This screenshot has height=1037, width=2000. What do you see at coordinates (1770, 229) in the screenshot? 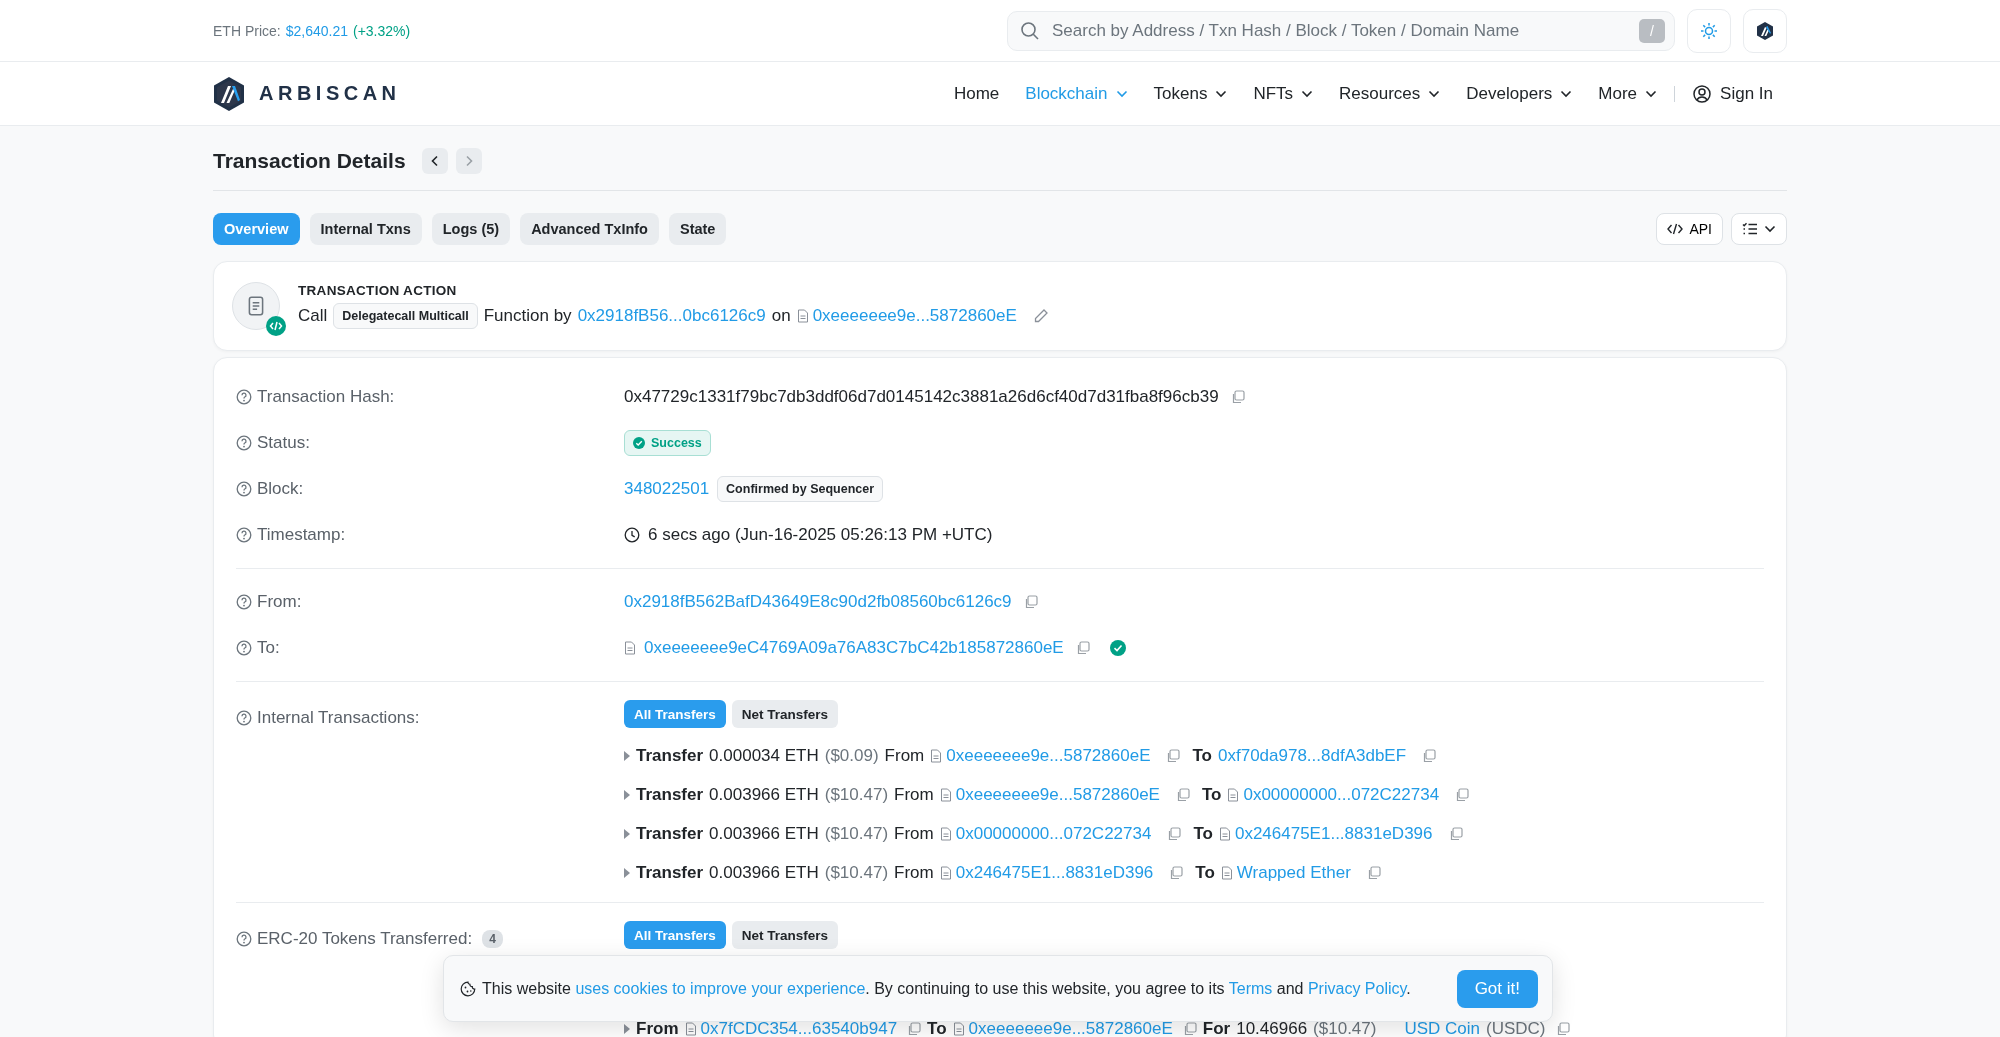
I see `caret-icon` at bounding box center [1770, 229].